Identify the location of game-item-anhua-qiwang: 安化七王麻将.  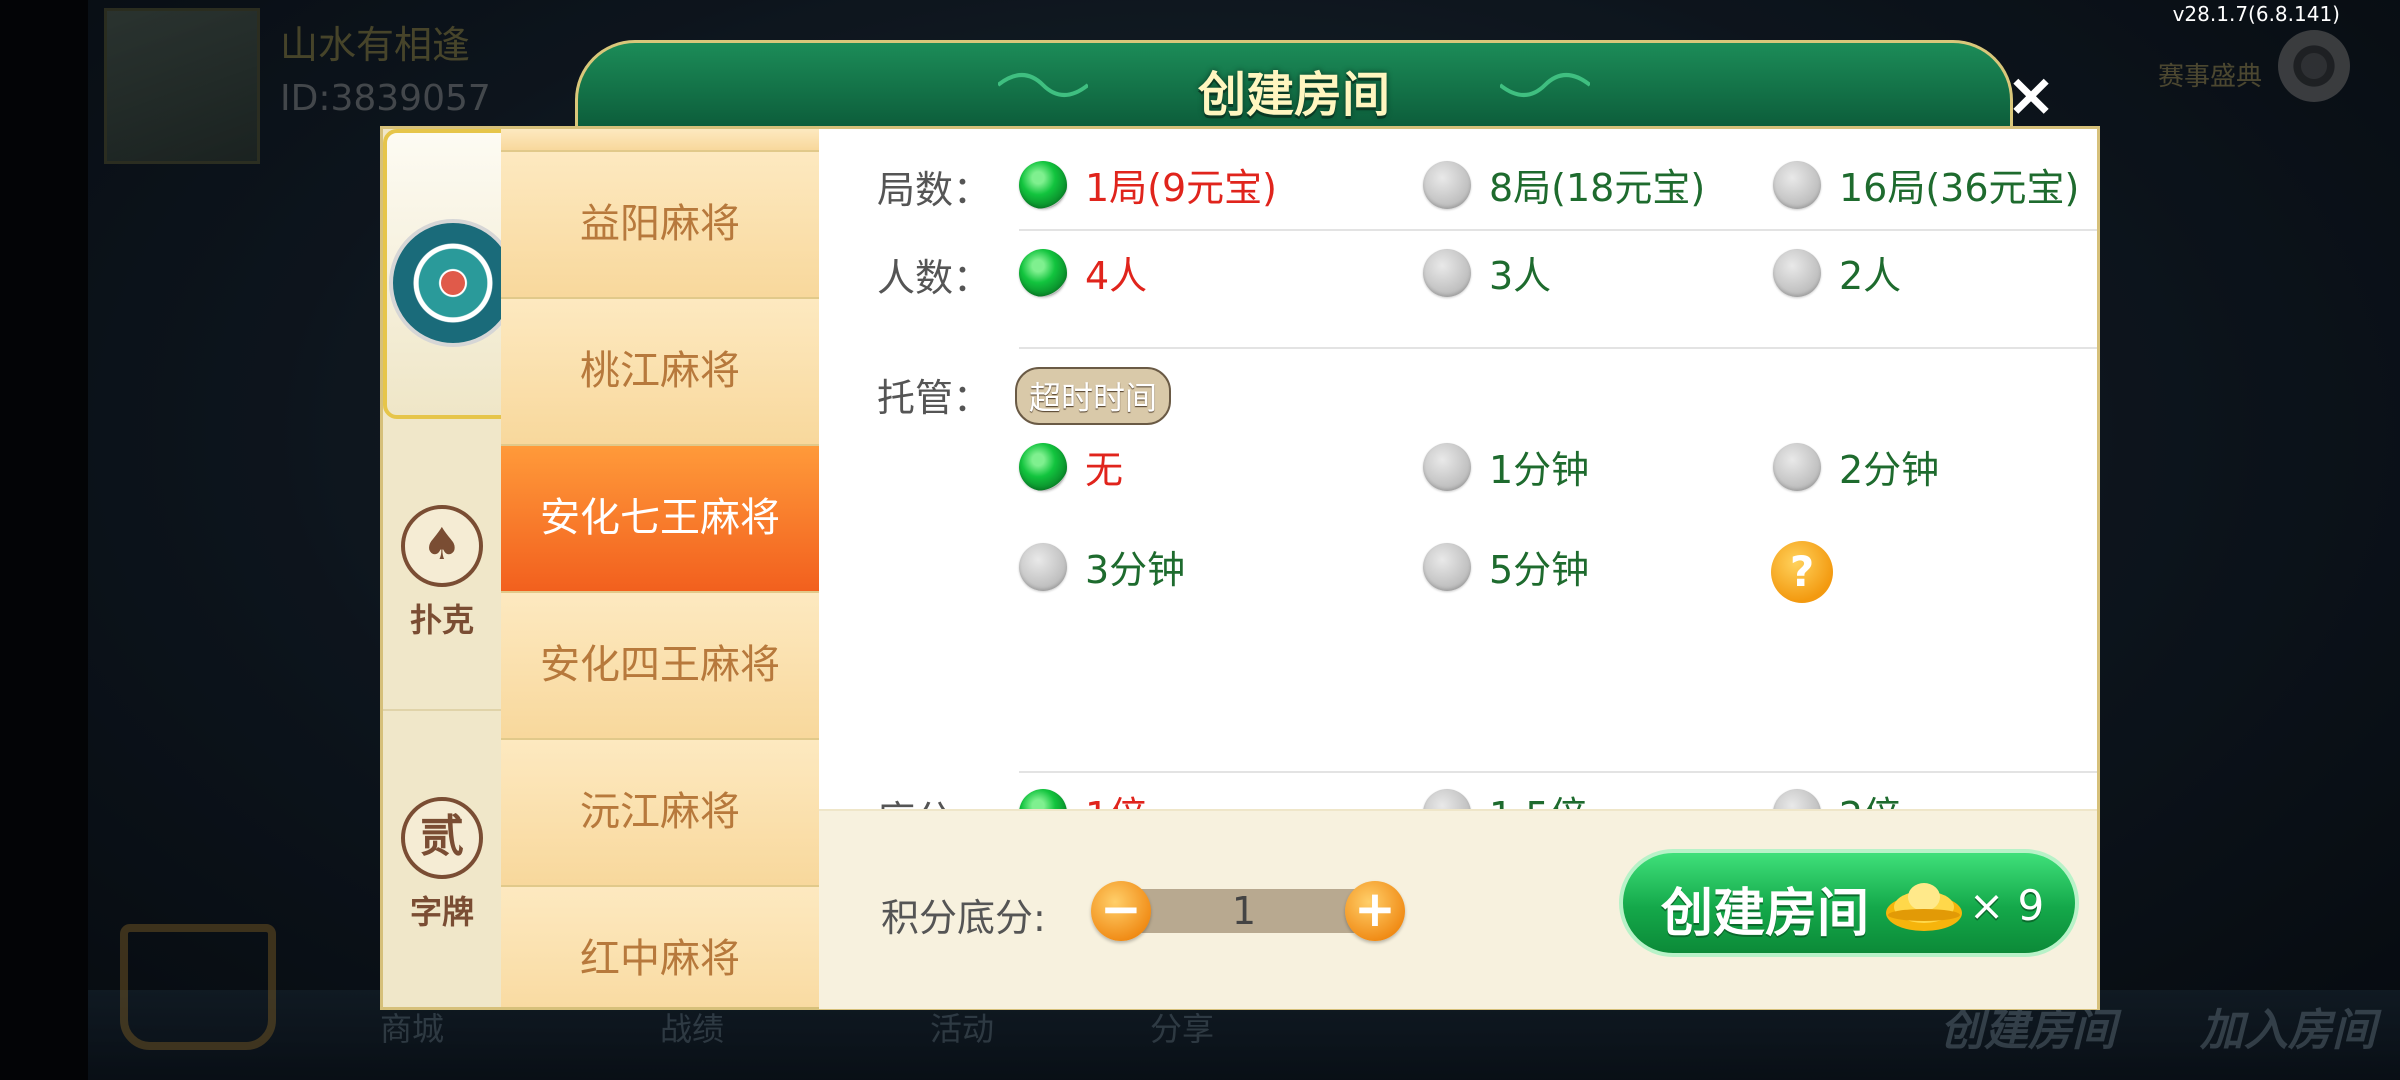
(660, 519).